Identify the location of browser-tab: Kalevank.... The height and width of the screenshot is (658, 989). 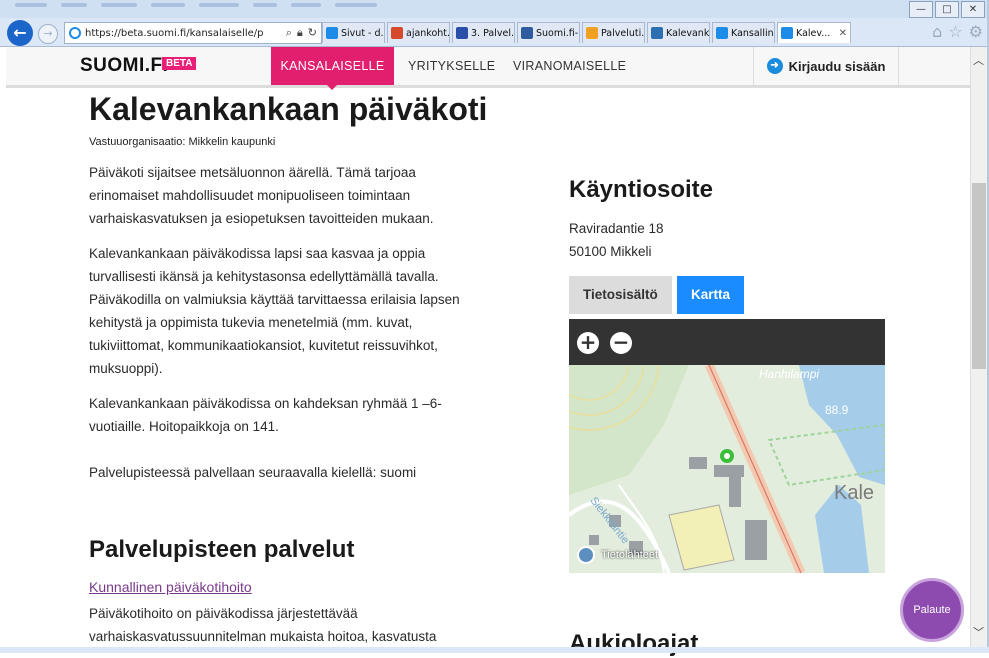
(678, 32).